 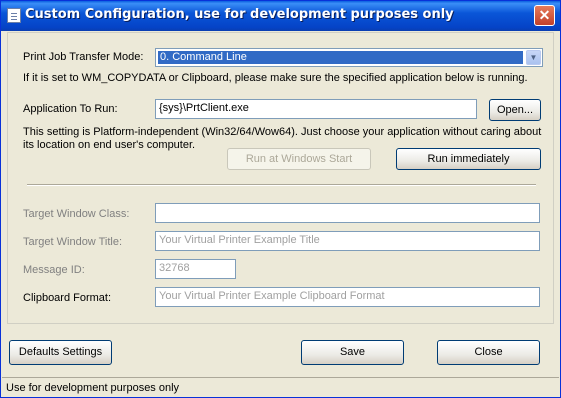 I want to click on message-id-input: 32768, so click(x=195, y=269).